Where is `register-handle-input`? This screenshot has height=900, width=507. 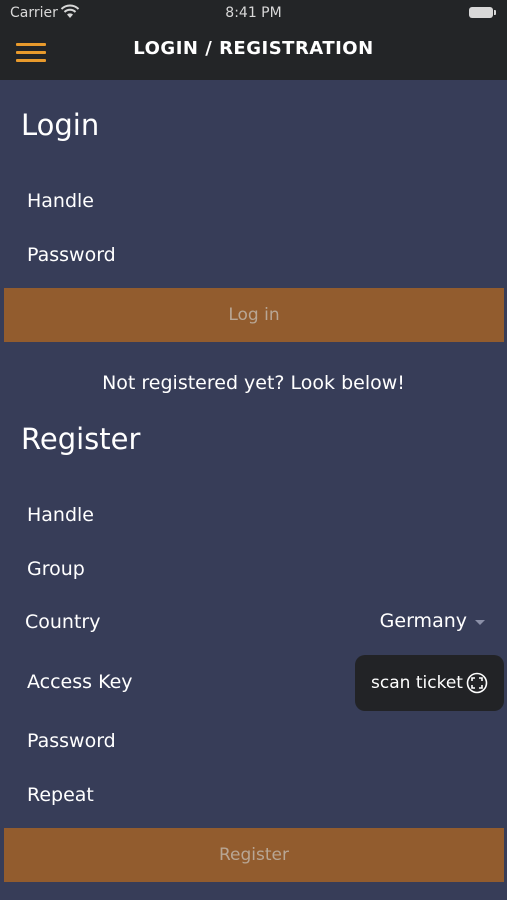
register-handle-input is located at coordinates (177, 515).